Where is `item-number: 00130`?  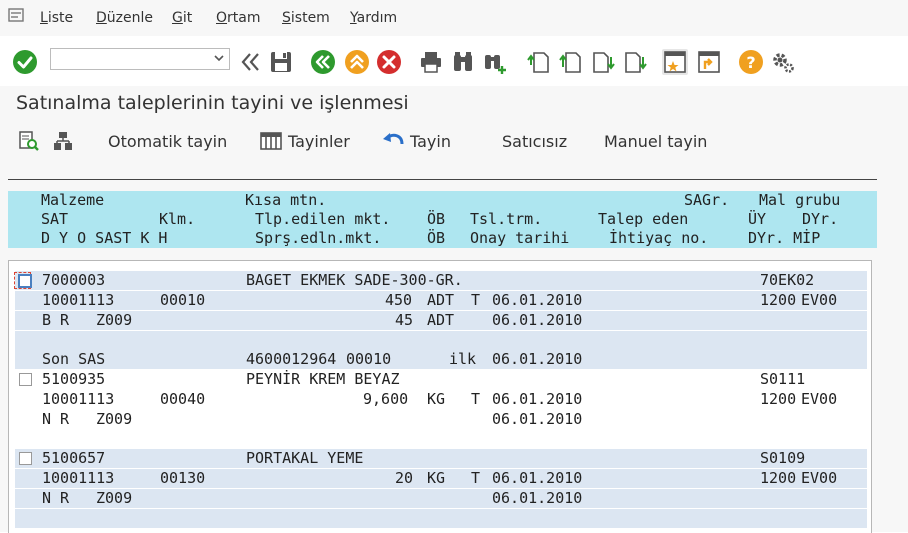
item-number: 00130 is located at coordinates (183, 478).